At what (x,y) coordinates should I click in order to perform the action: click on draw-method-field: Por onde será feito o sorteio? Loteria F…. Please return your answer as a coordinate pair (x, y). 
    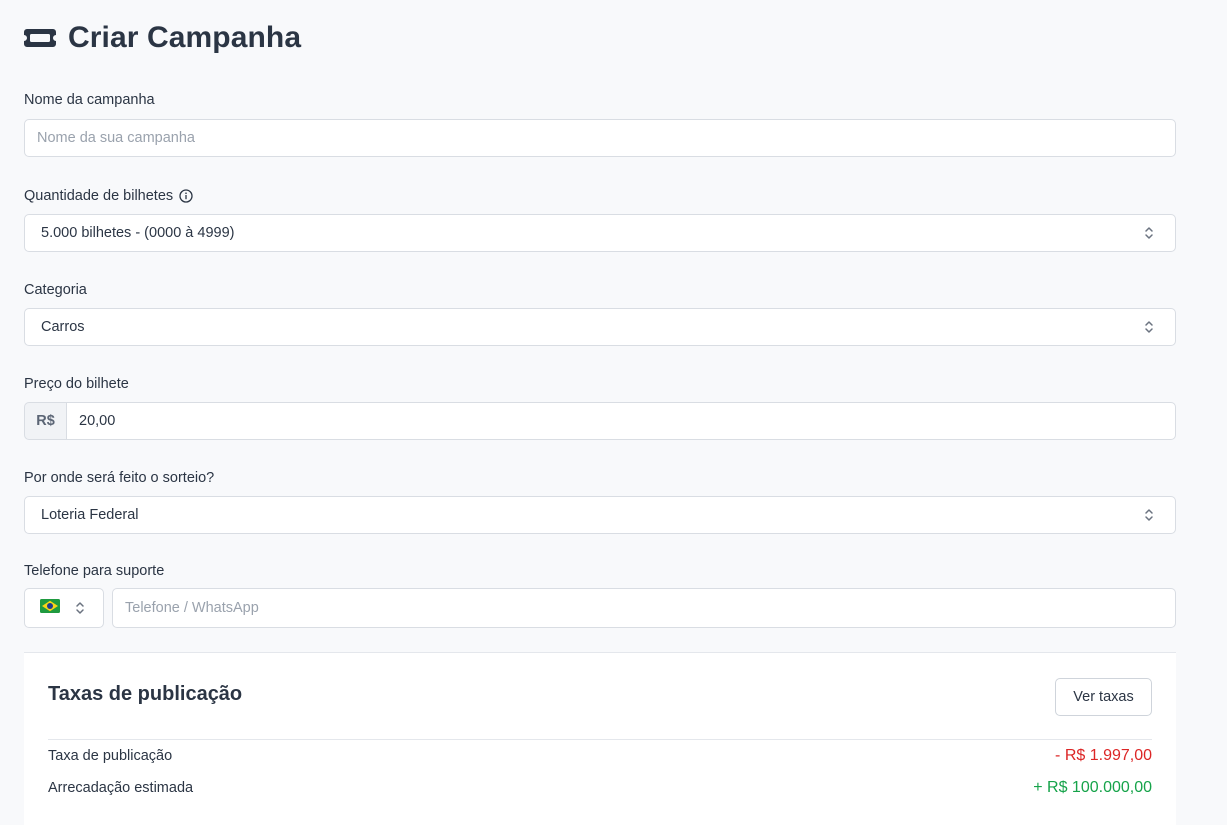
    Looking at the image, I should click on (600, 501).